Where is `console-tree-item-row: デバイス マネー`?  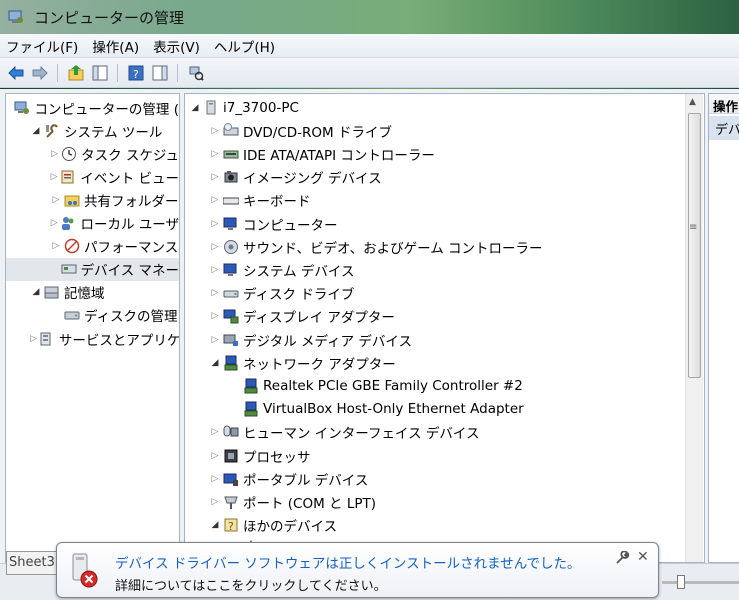
console-tree-item-row: デバイス マネー is located at coordinates (92, 269).